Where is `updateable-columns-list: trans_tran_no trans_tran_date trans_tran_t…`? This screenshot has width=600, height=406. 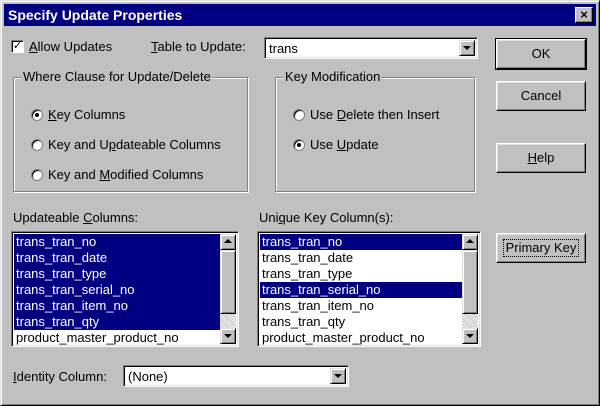 updateable-columns-list: trans_tran_no trans_tran_date trans_tran_t… is located at coordinates (125, 289).